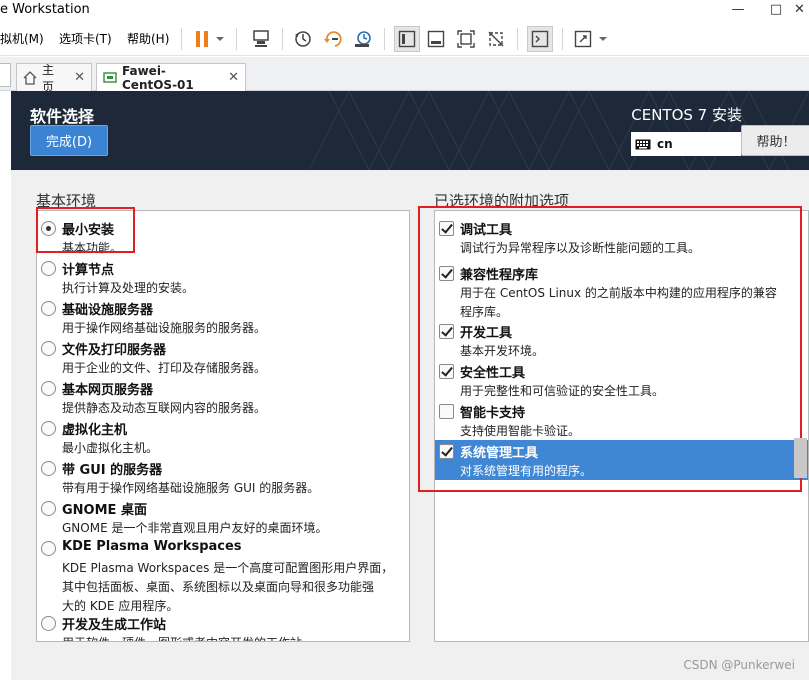 Image resolution: width=809 pixels, height=680 pixels. I want to click on page-title: 软件选择, so click(62, 116).